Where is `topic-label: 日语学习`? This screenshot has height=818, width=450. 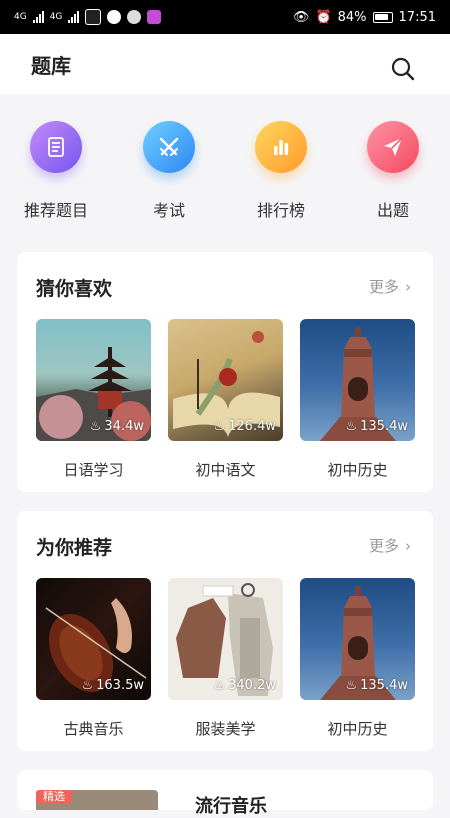
topic-label: 日语学习 is located at coordinates (93, 470).